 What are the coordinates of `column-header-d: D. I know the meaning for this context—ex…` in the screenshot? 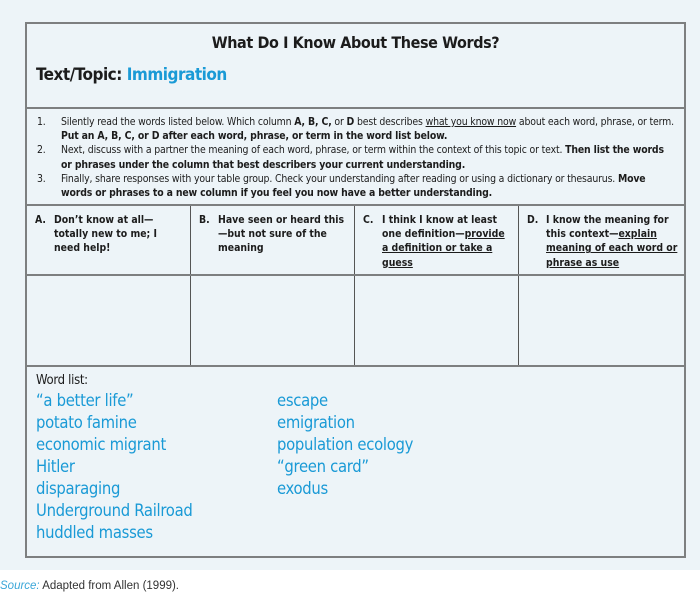 It's located at (601, 240).